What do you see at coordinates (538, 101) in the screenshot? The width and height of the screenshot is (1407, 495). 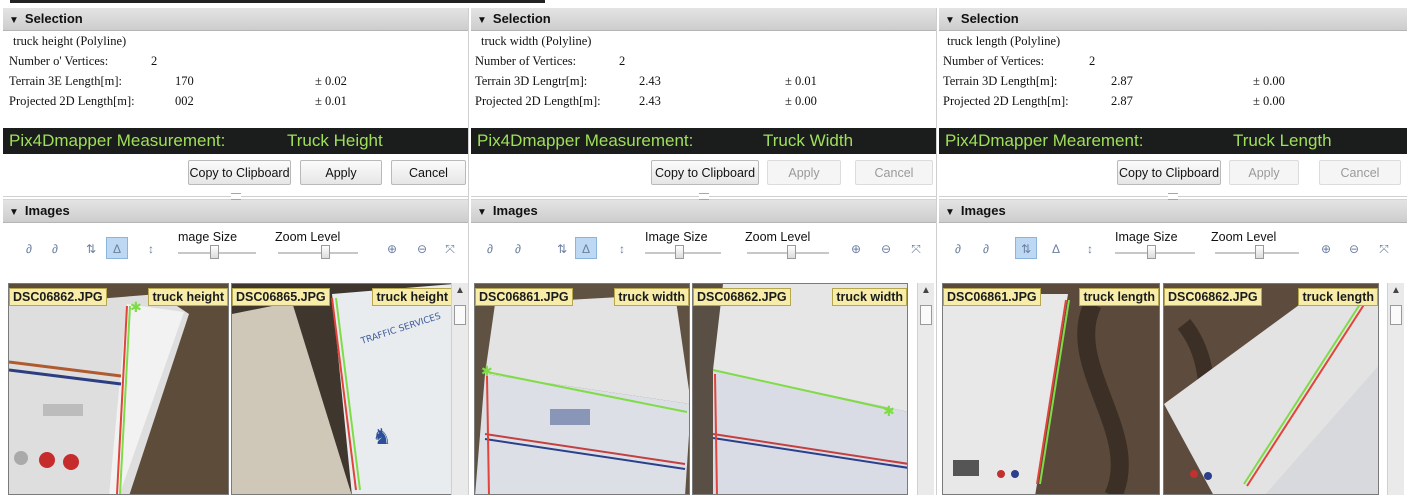 I see `projected-length-label: Projected 2D Length[m]:` at bounding box center [538, 101].